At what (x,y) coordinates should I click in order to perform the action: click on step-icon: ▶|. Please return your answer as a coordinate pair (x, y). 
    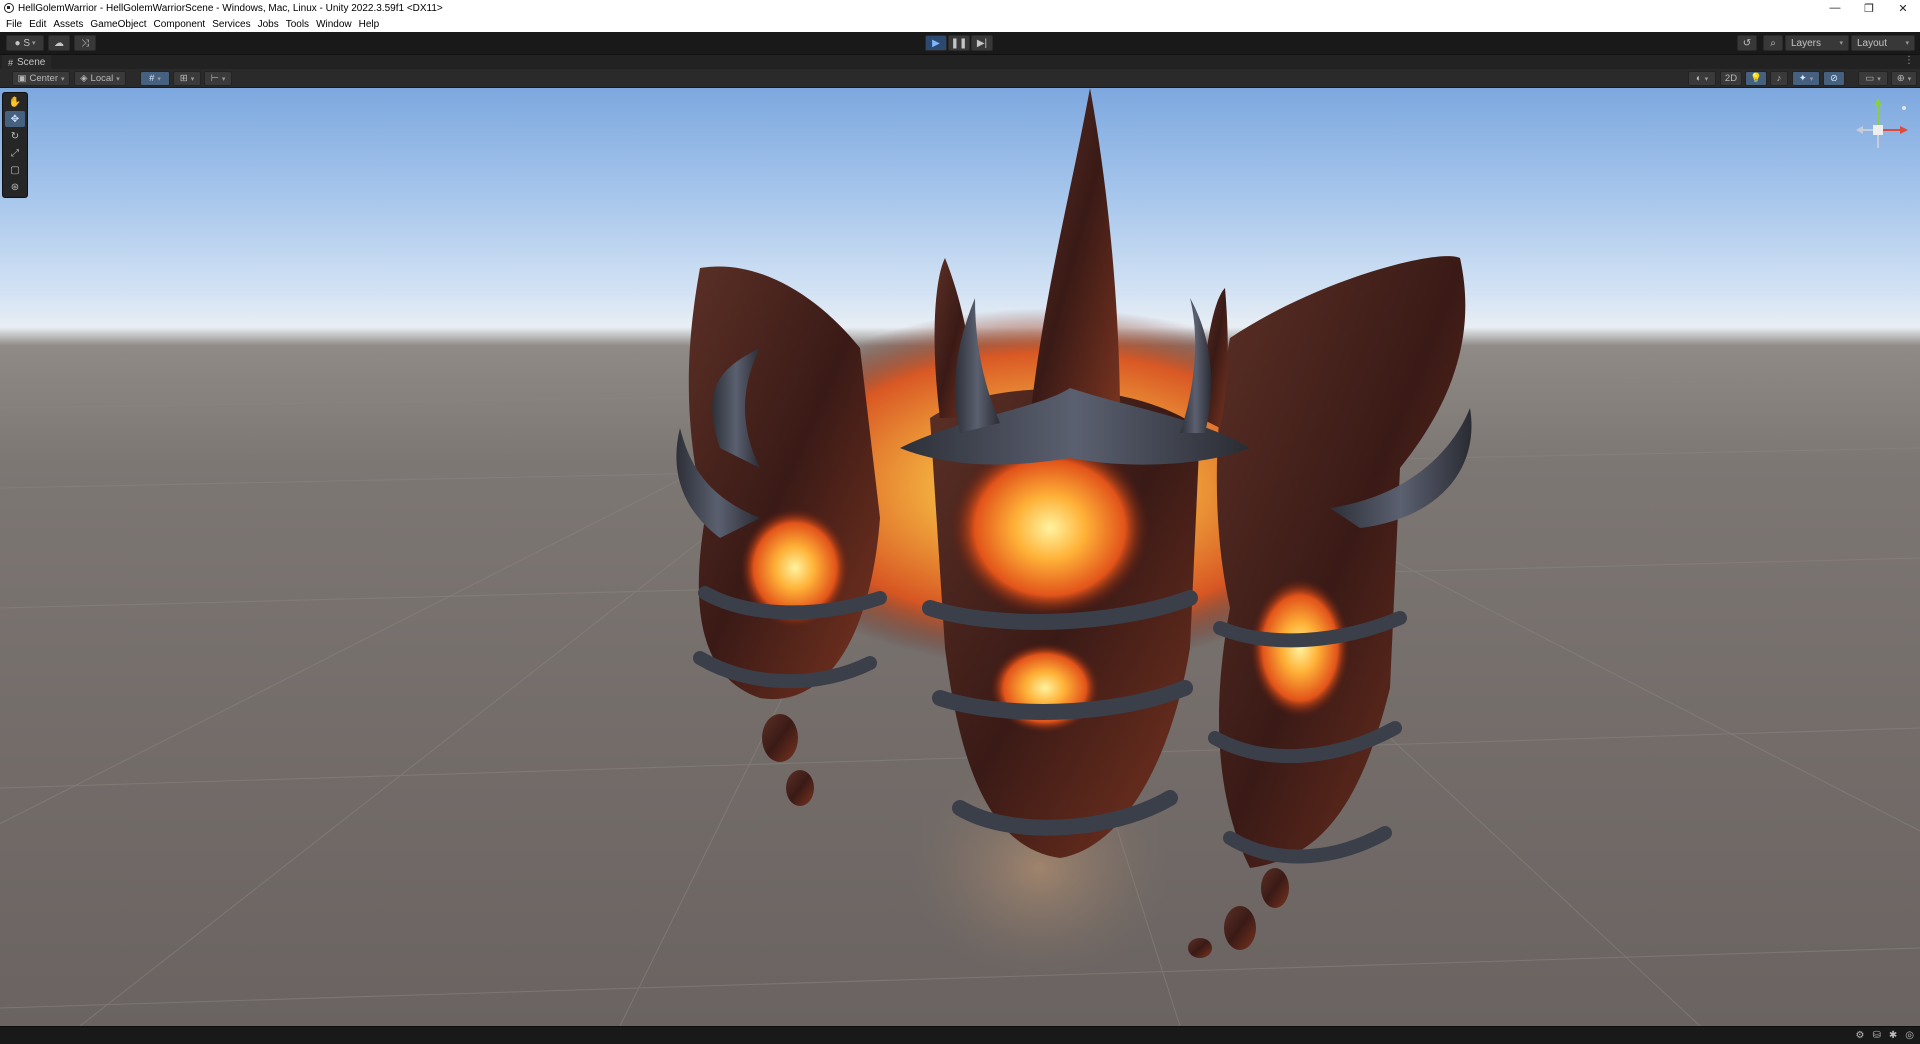
    Looking at the image, I should click on (982, 43).